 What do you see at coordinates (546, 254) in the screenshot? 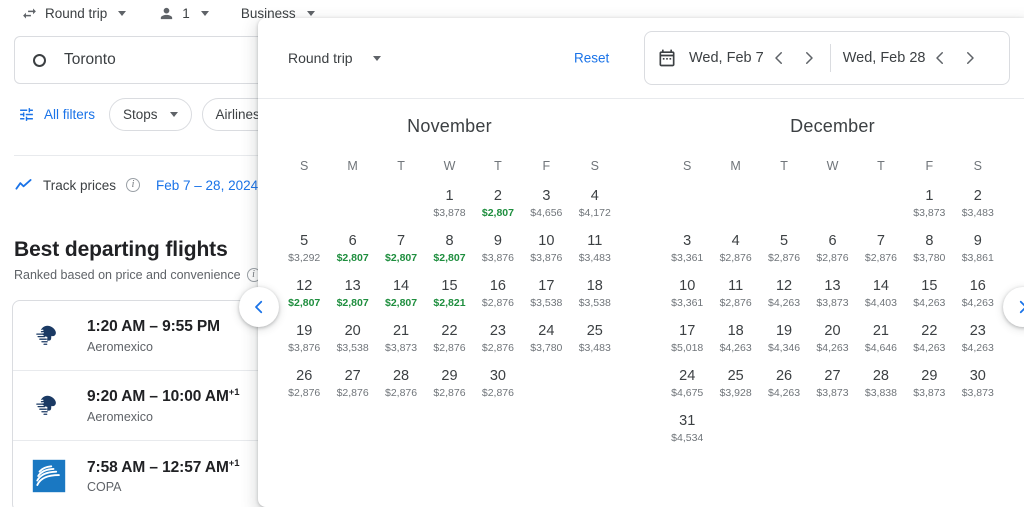
I see `calendar-day-cell: 10 $3,876` at bounding box center [546, 254].